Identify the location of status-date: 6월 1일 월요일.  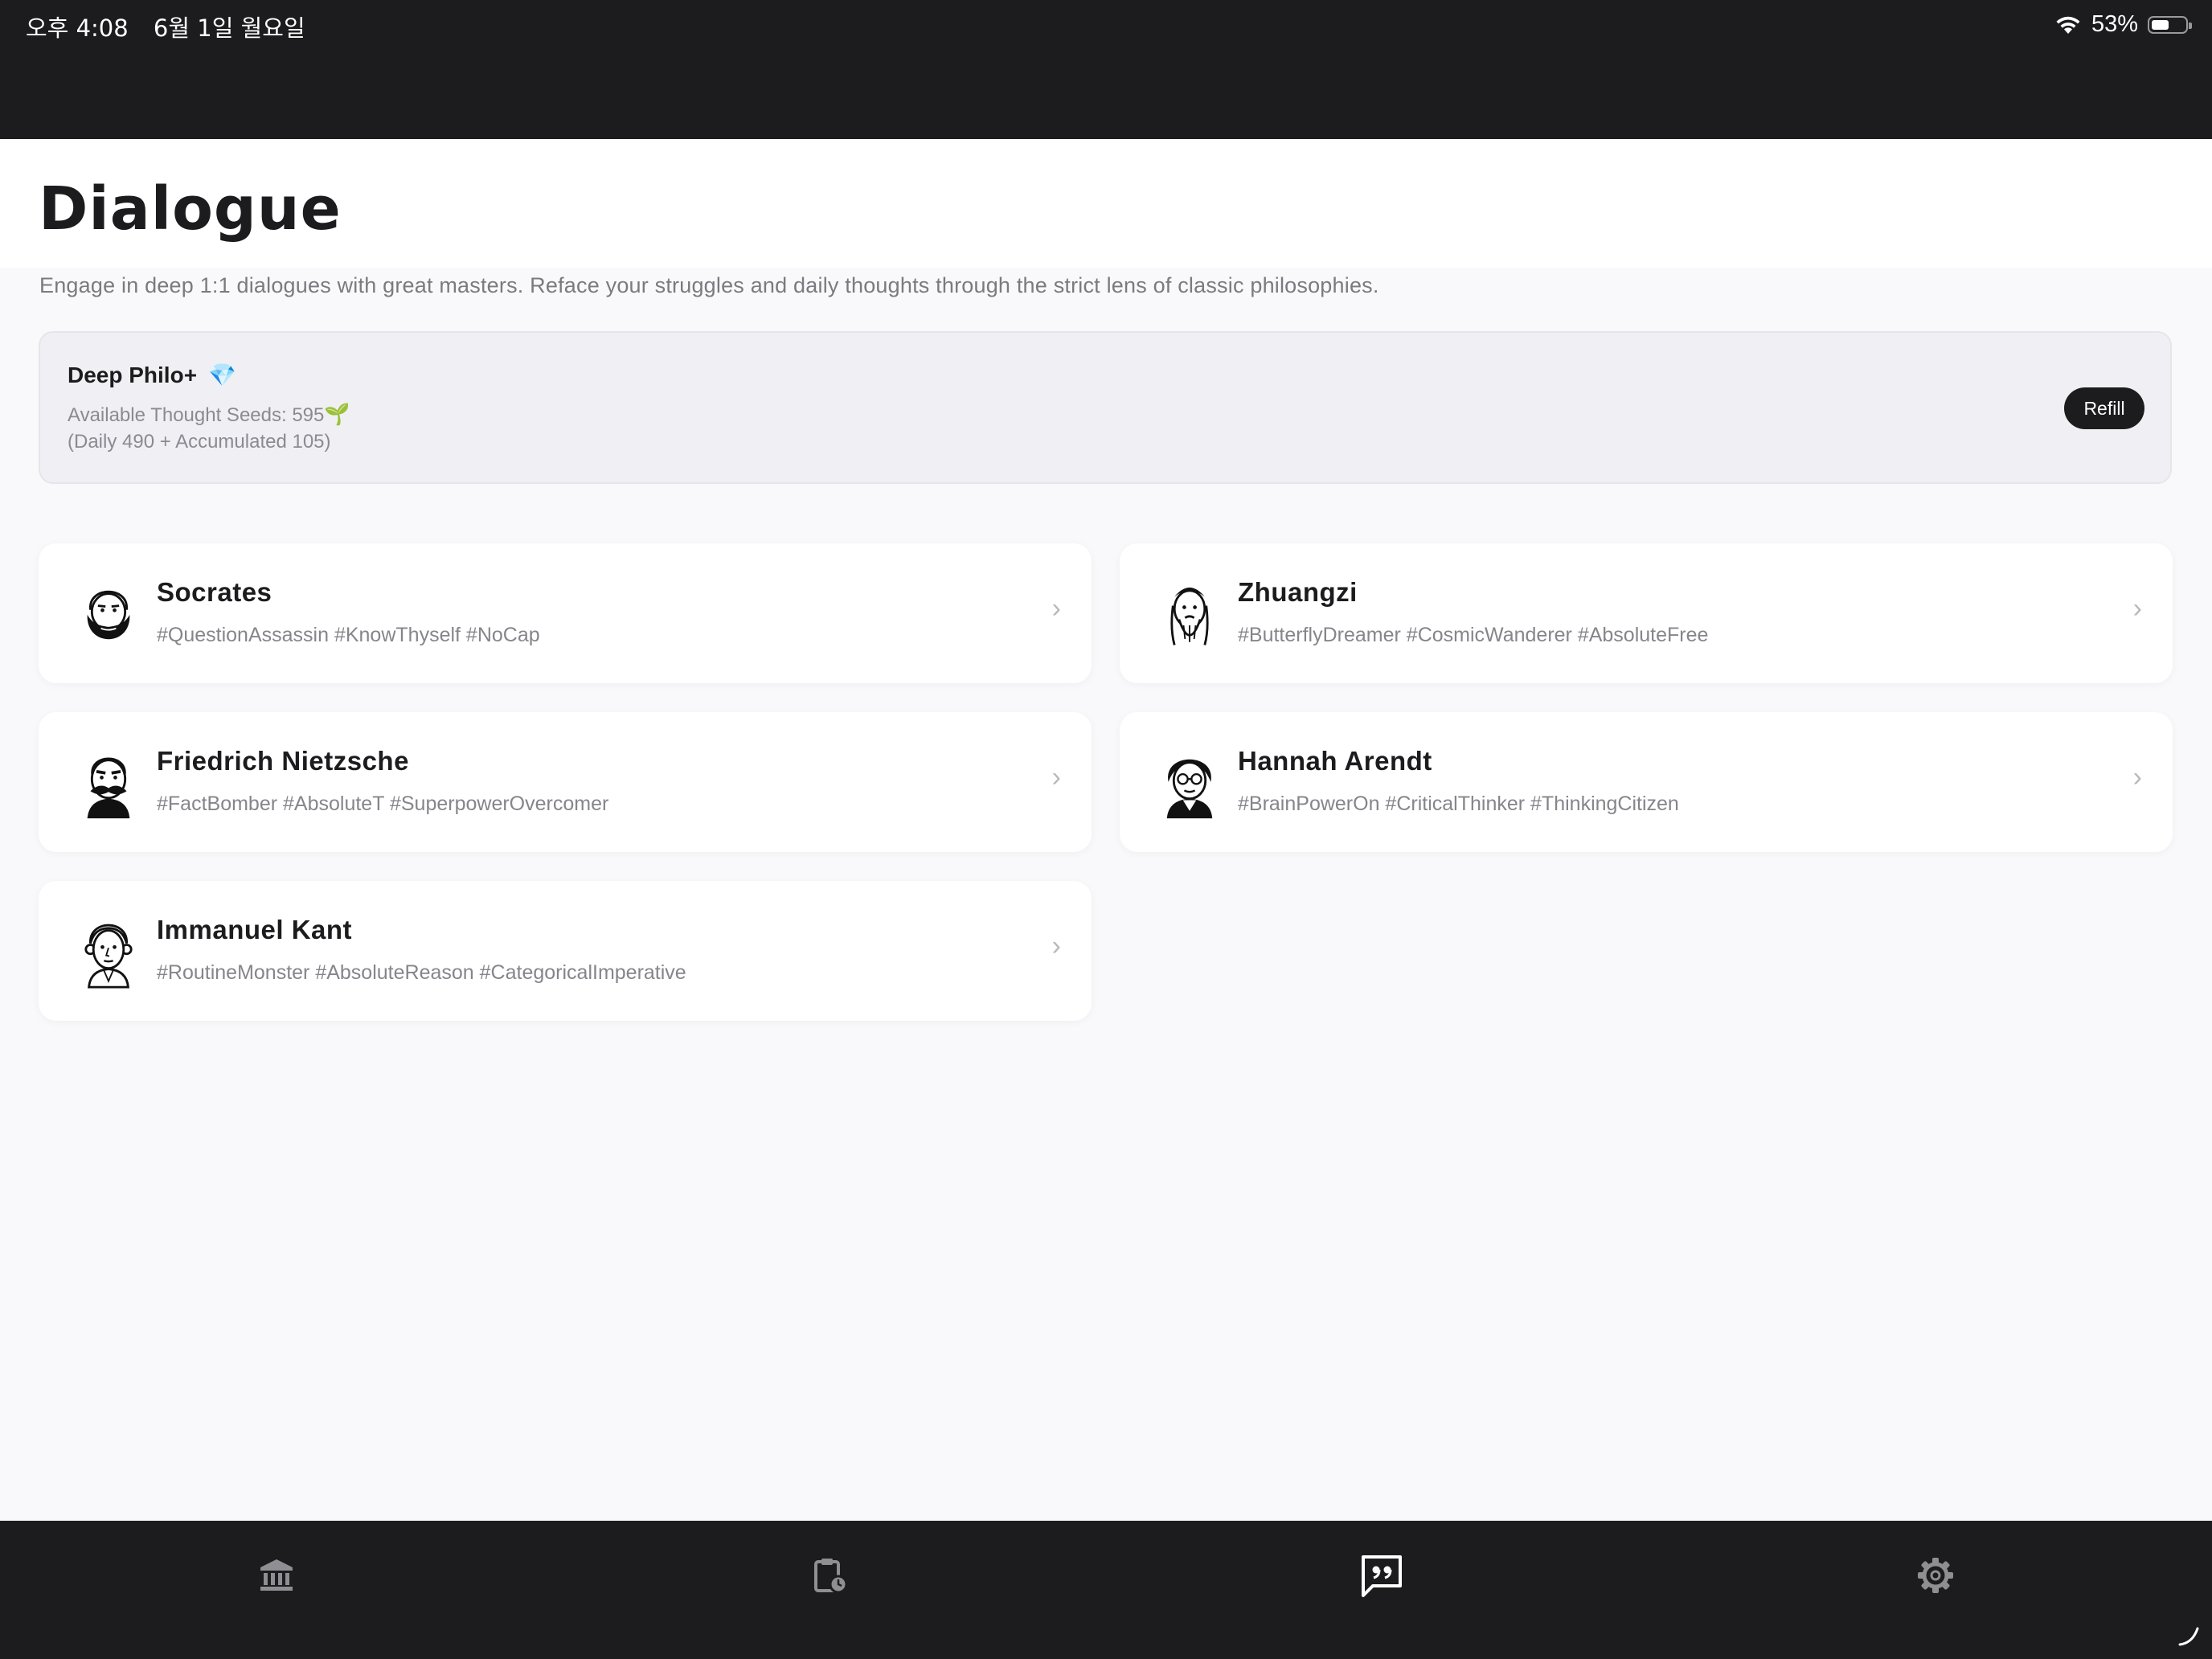
(229, 28).